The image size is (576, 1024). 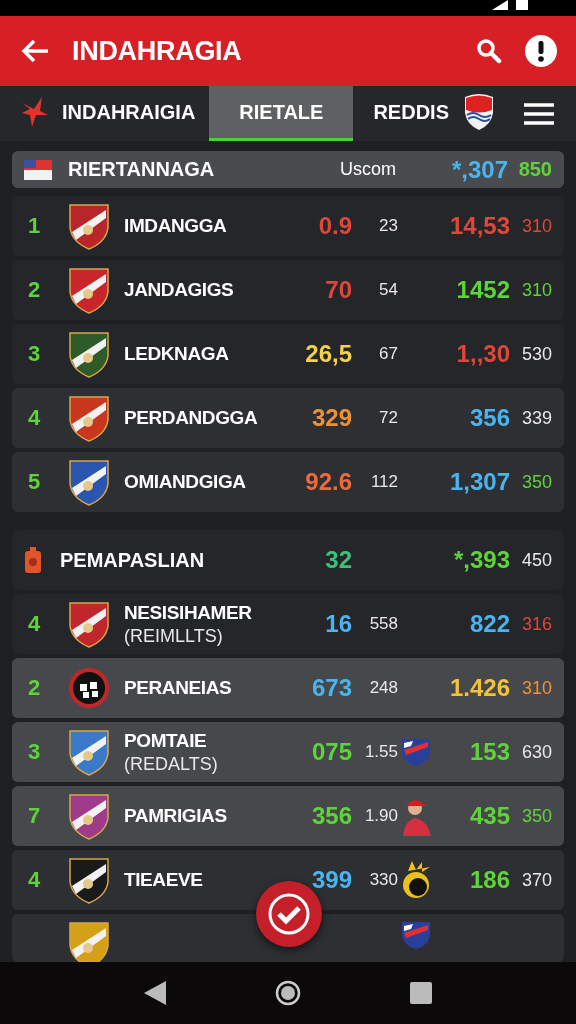 What do you see at coordinates (164, 880) in the screenshot?
I see `team-name: TIEAEVE` at bounding box center [164, 880].